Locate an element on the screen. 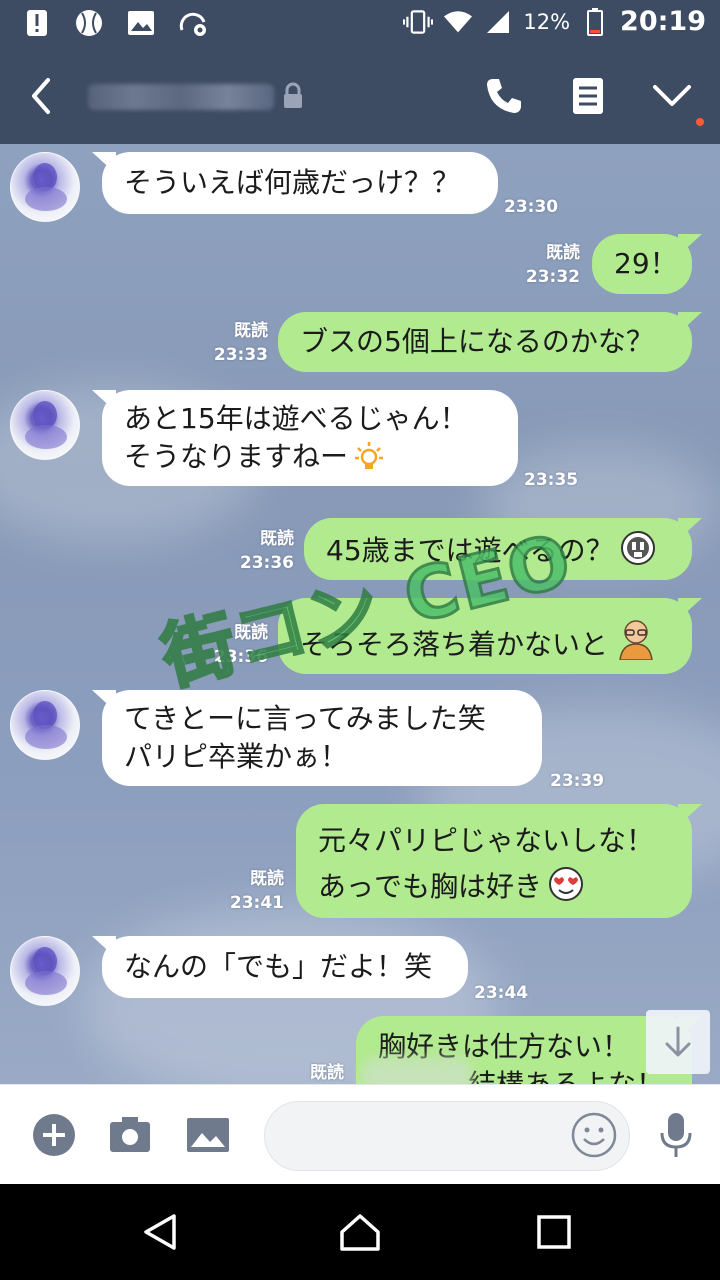 Image resolution: width=720 pixels, height=1280 pixels. chat-header is located at coordinates (360, 96).